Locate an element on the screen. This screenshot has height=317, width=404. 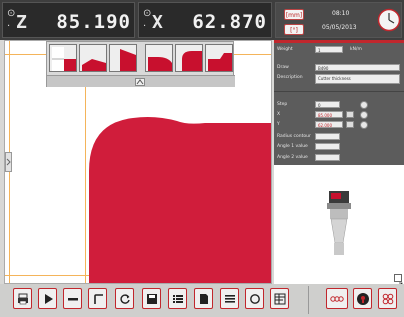
bottom-toolbar is located at coordinates (202, 300).